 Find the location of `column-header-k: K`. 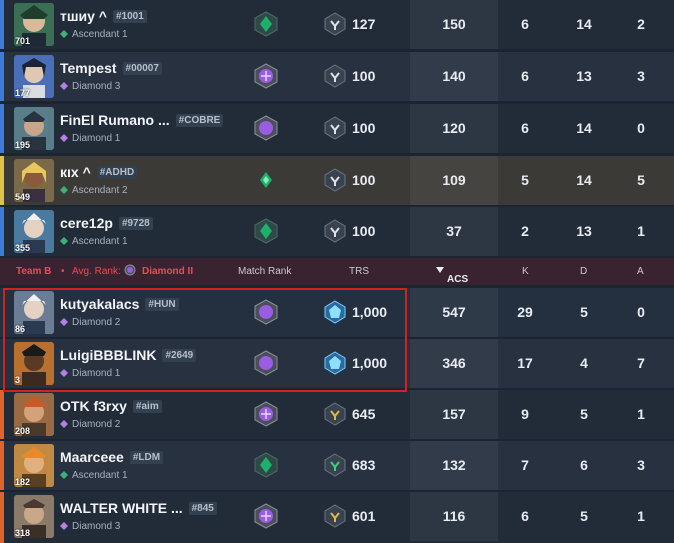

column-header-k: K is located at coordinates (525, 271).